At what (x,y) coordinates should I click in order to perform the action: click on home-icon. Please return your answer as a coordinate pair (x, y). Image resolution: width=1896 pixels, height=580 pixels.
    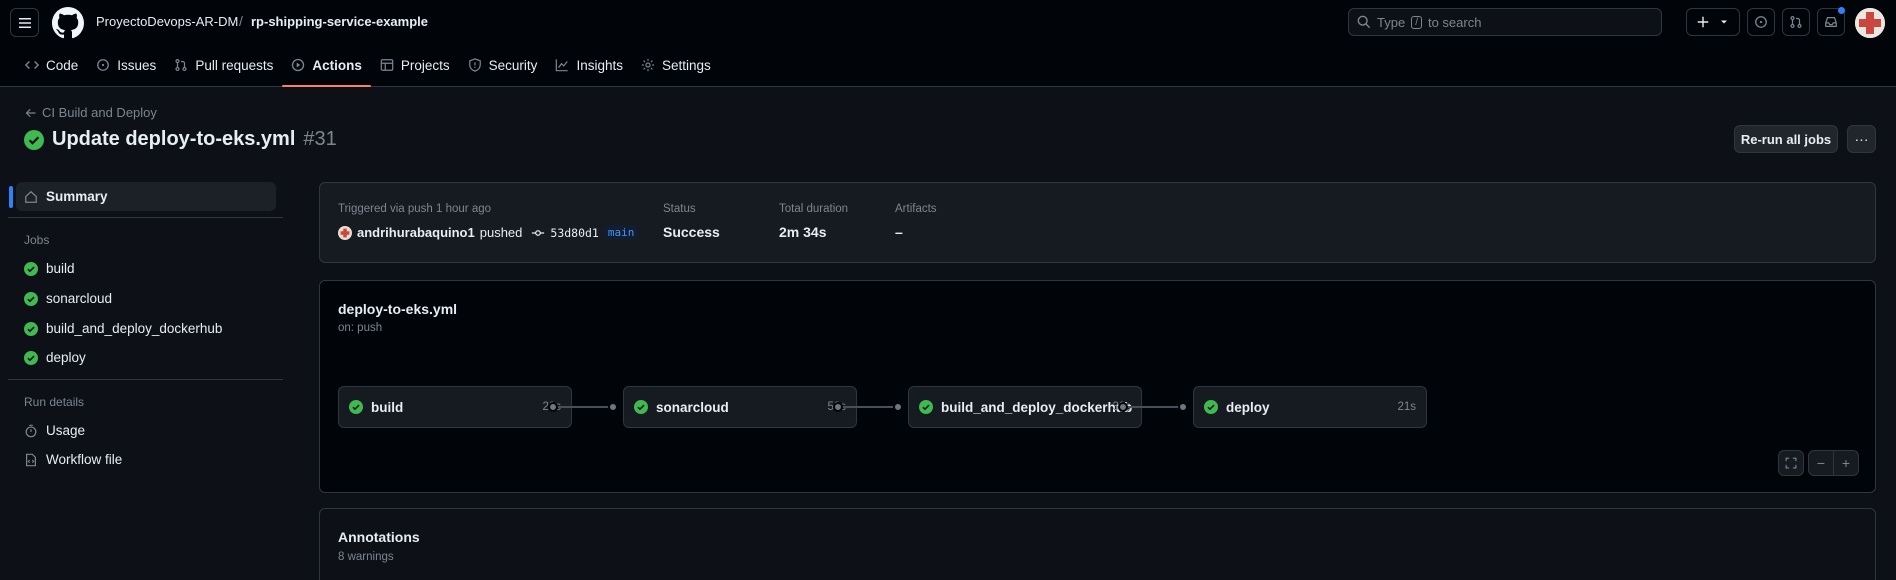
    Looking at the image, I should click on (31, 196).